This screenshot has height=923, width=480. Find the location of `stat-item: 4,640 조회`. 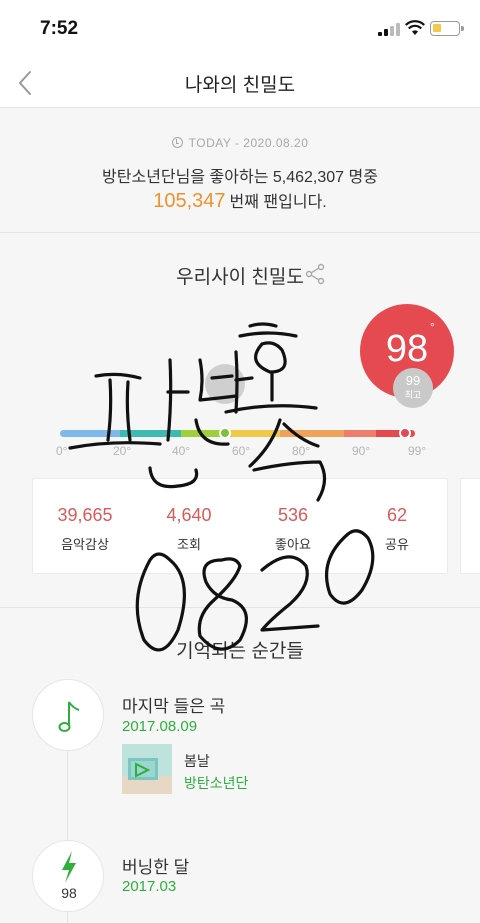

stat-item: 4,640 조회 is located at coordinates (189, 516).